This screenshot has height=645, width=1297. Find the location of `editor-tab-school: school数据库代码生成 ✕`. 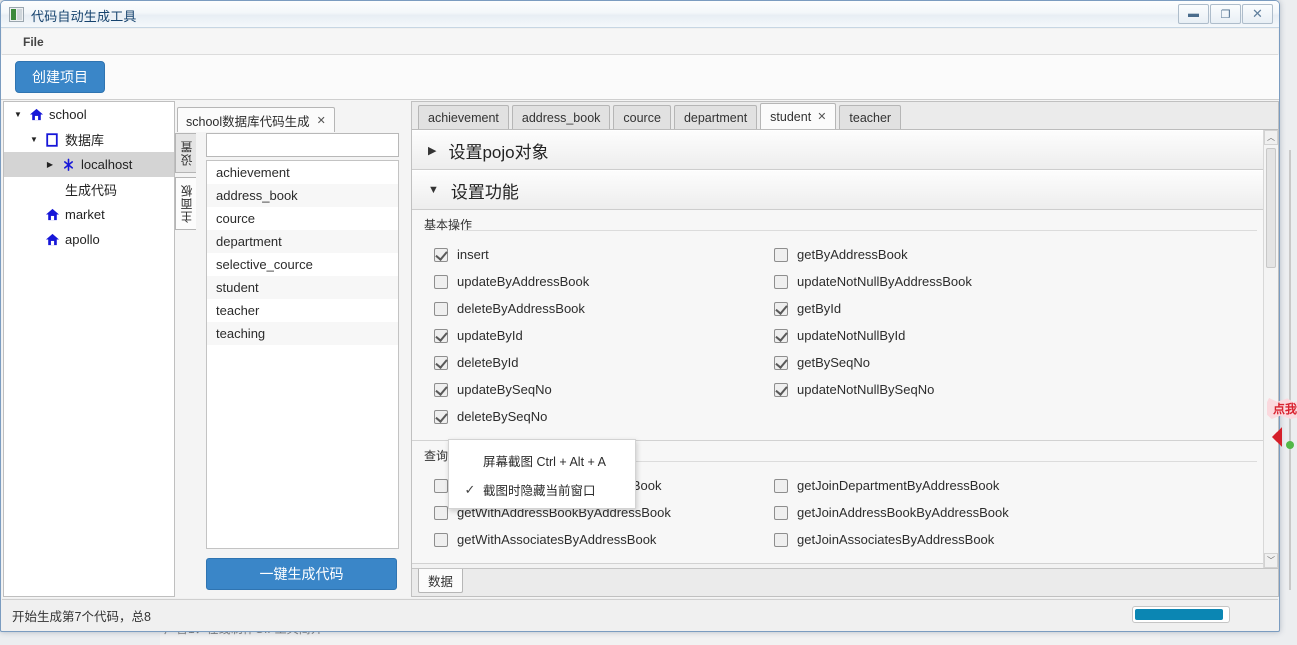

editor-tab-school: school数据库代码生成 ✕ is located at coordinates (256, 119).